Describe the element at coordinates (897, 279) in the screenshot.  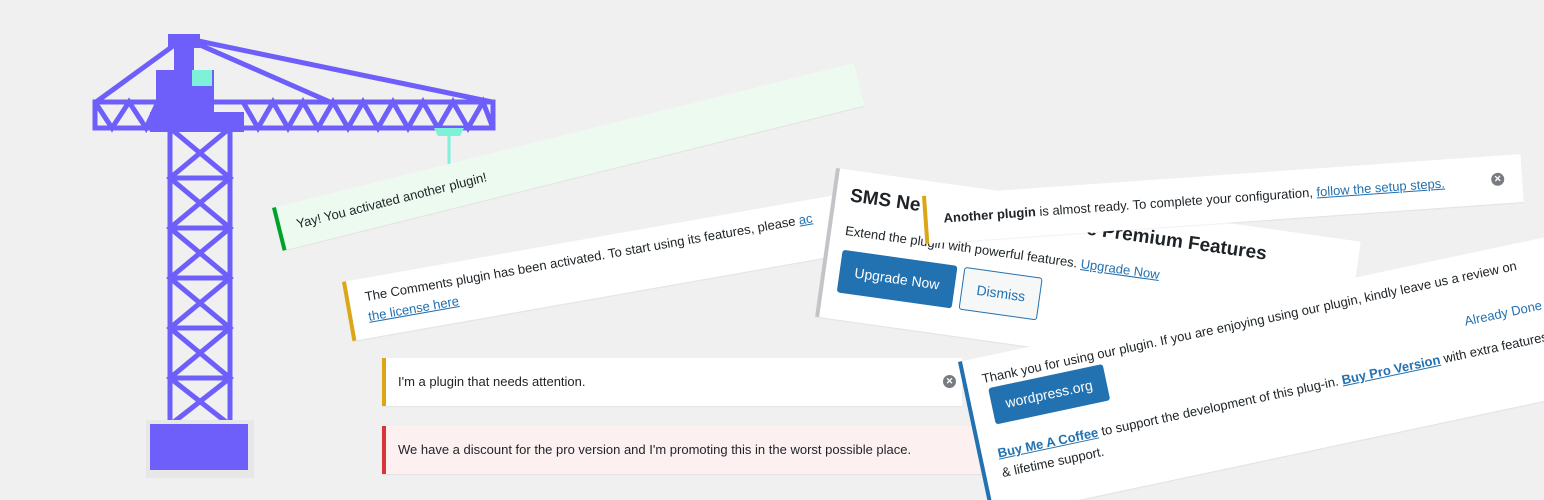
I see `upgrade-now-button: Upgrade Now` at that location.